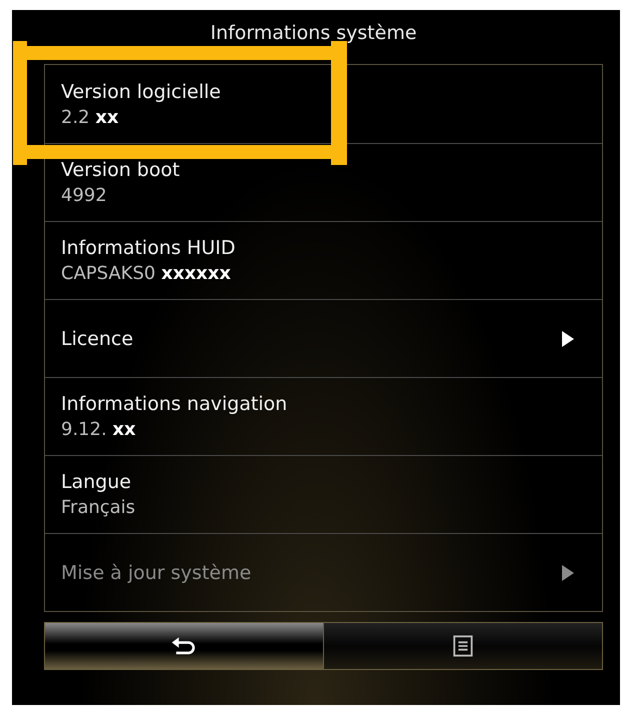  I want to click on settings-row: Version logicielle 2.2 xx, so click(323, 104).